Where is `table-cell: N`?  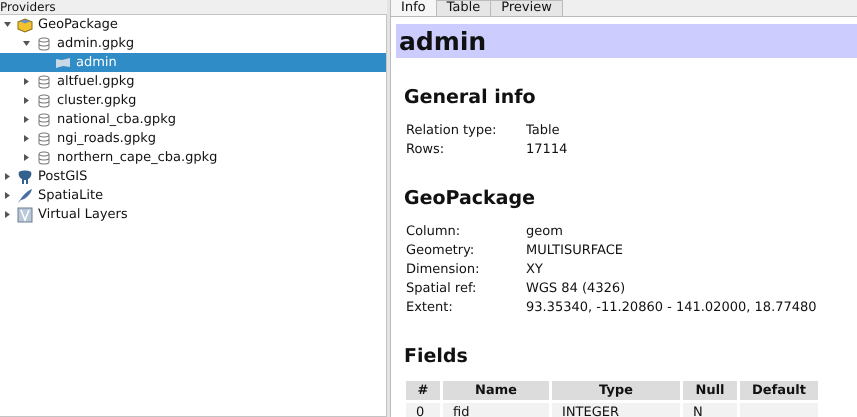
table-cell: N is located at coordinates (710, 410).